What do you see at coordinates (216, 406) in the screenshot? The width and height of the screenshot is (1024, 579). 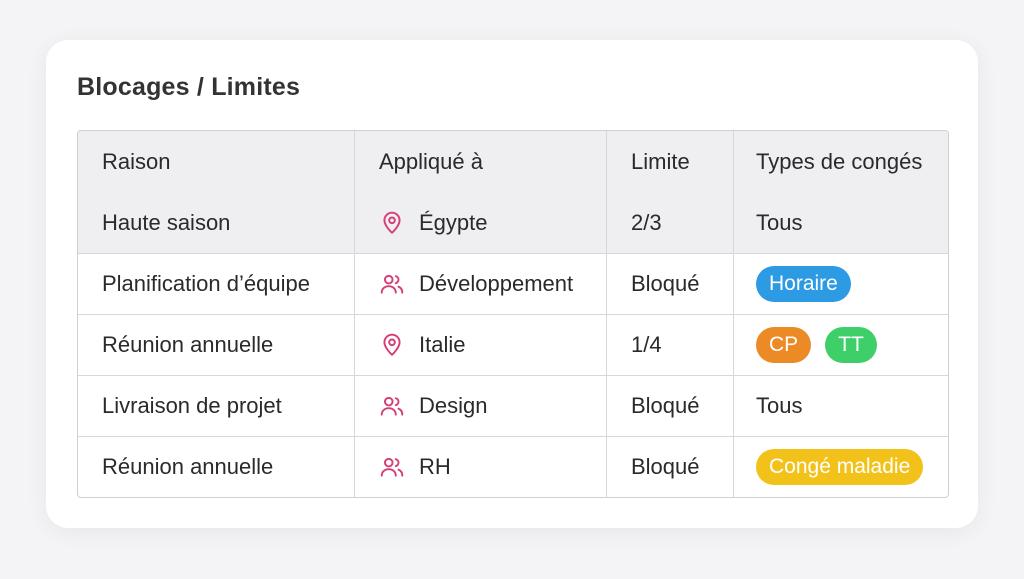 I see `cell-raison: Livraison de projet` at bounding box center [216, 406].